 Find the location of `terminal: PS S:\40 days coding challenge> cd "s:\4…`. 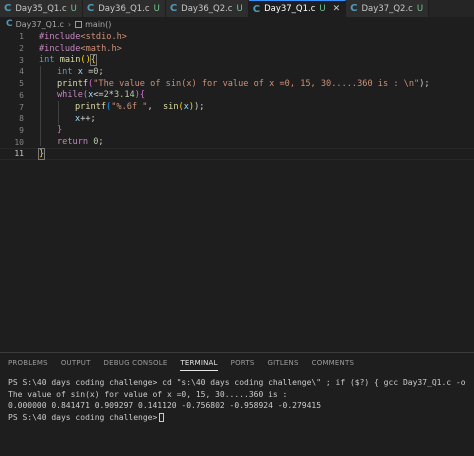

terminal: PS S:\40 days coding challenge> cd "s:\4… is located at coordinates (237, 400).